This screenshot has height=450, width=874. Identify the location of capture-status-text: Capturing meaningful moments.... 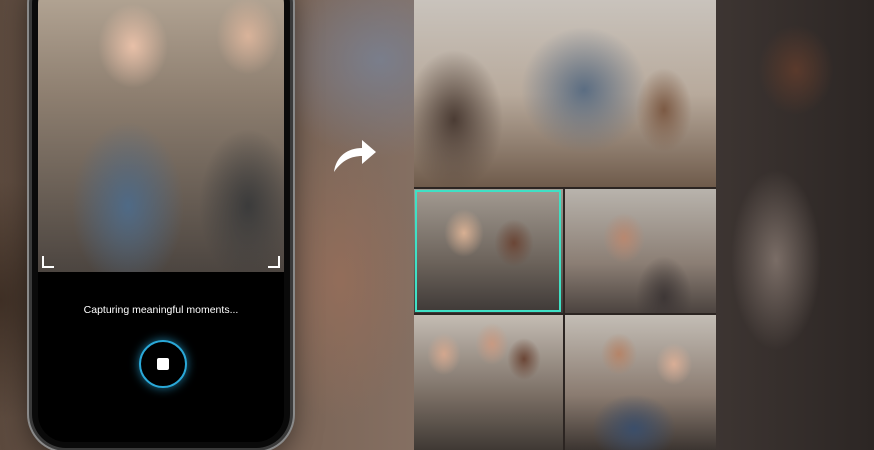
(161, 310).